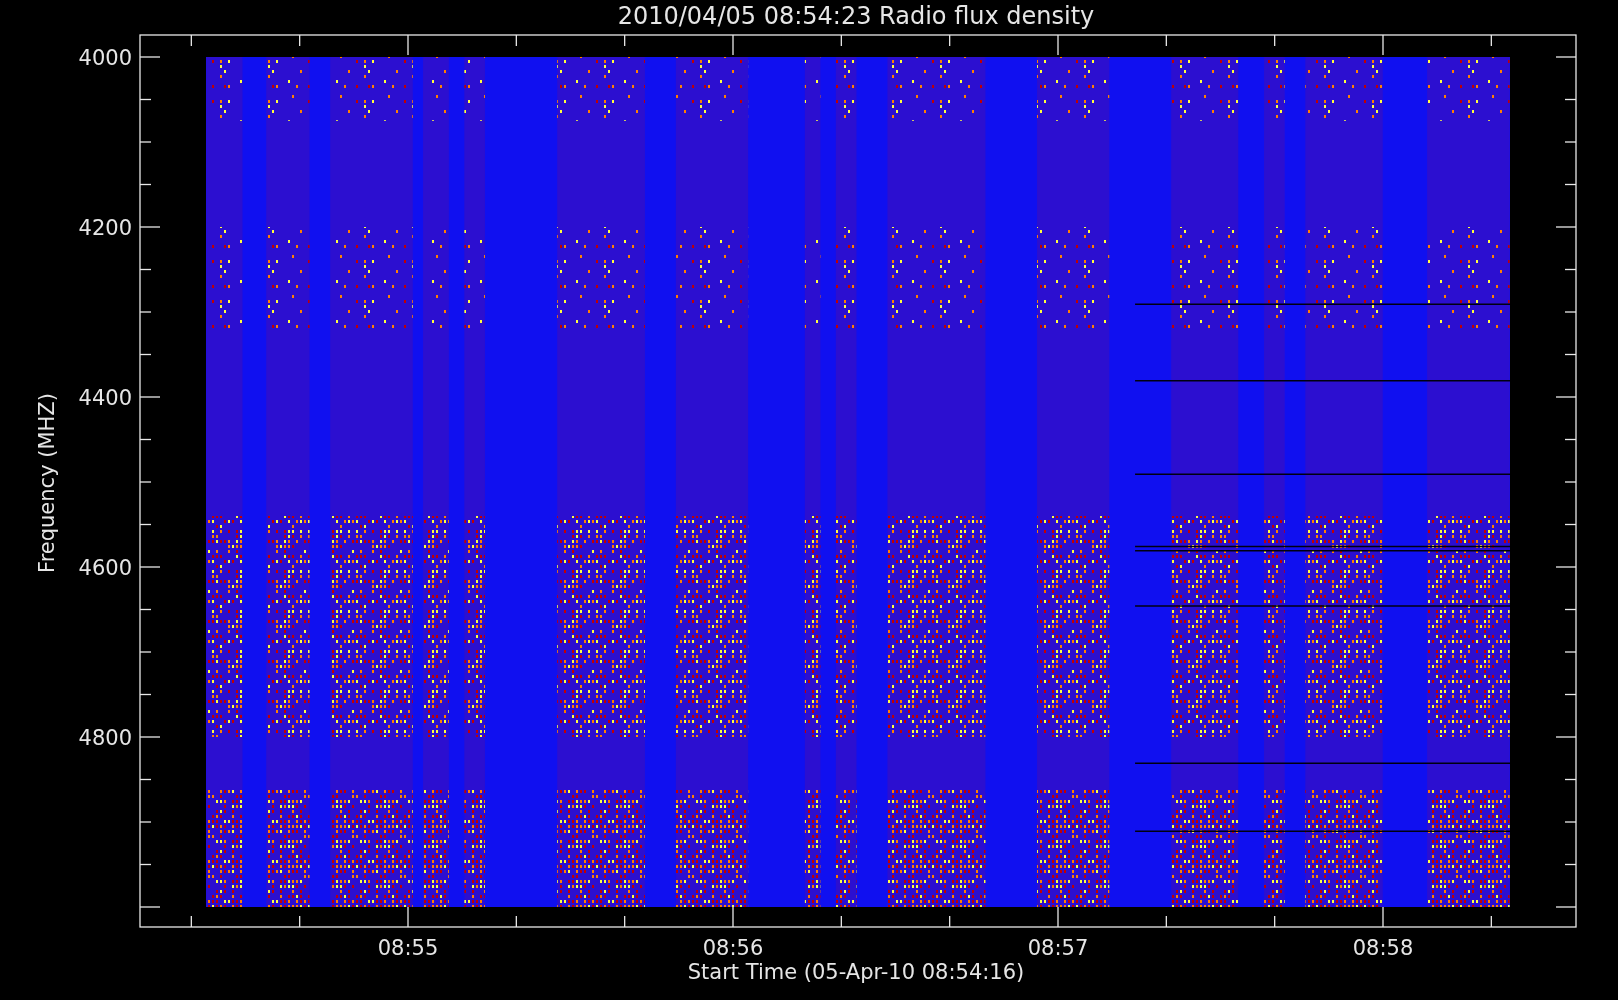  I want to click on tick-label: 4400, so click(105, 398).